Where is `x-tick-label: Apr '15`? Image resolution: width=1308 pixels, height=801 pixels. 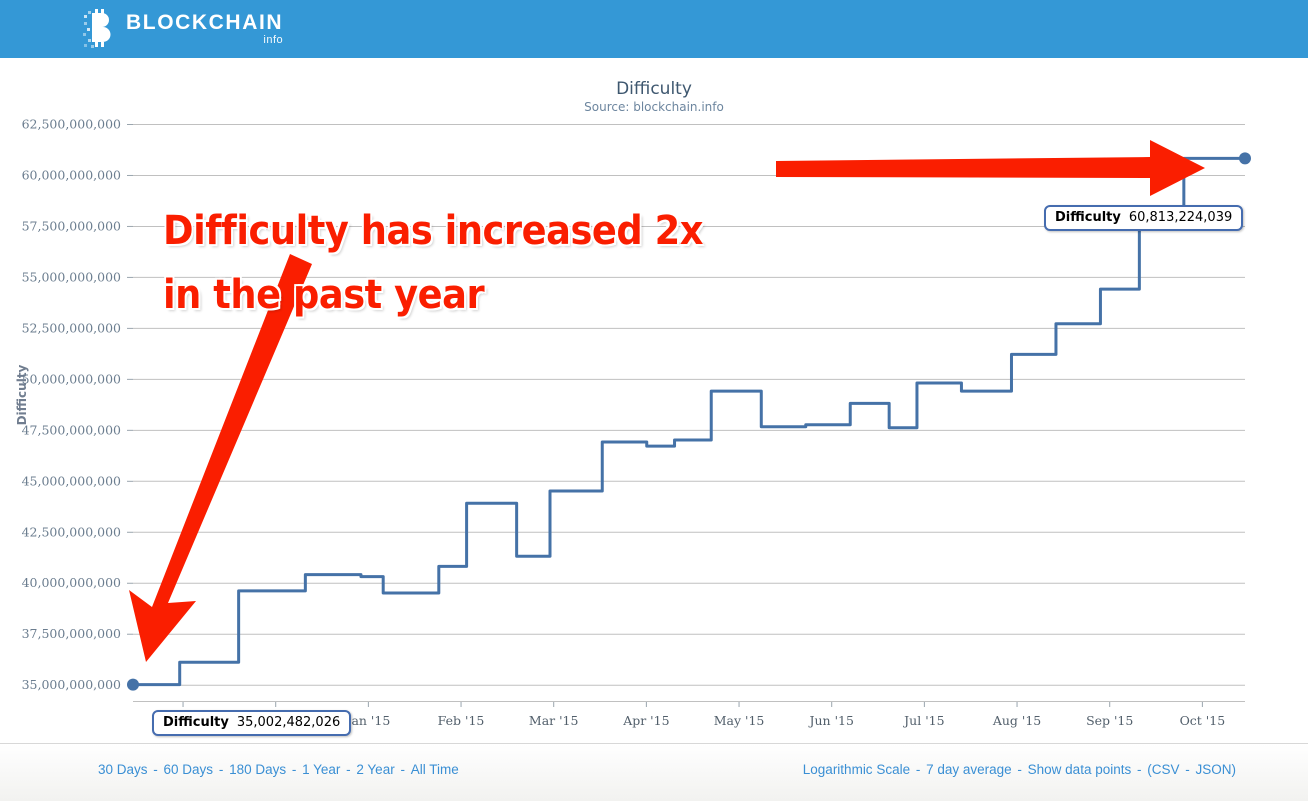
x-tick-label: Apr '15 is located at coordinates (645, 720).